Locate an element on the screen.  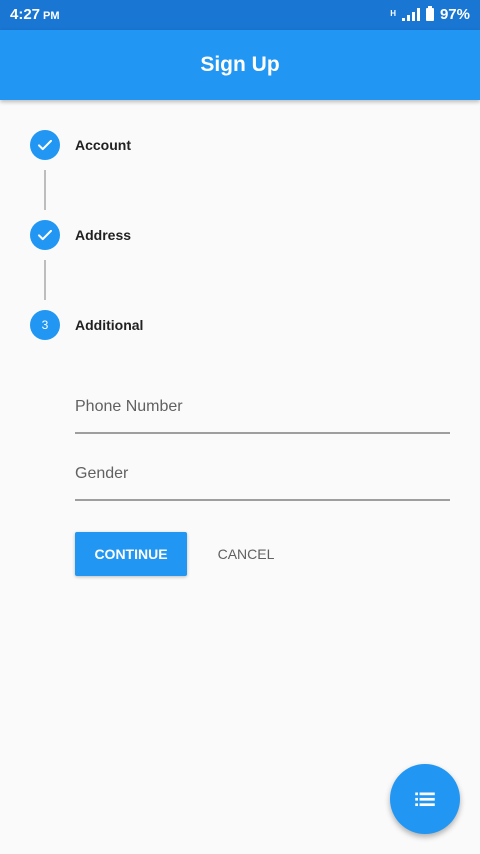
gender-field is located at coordinates (262, 480).